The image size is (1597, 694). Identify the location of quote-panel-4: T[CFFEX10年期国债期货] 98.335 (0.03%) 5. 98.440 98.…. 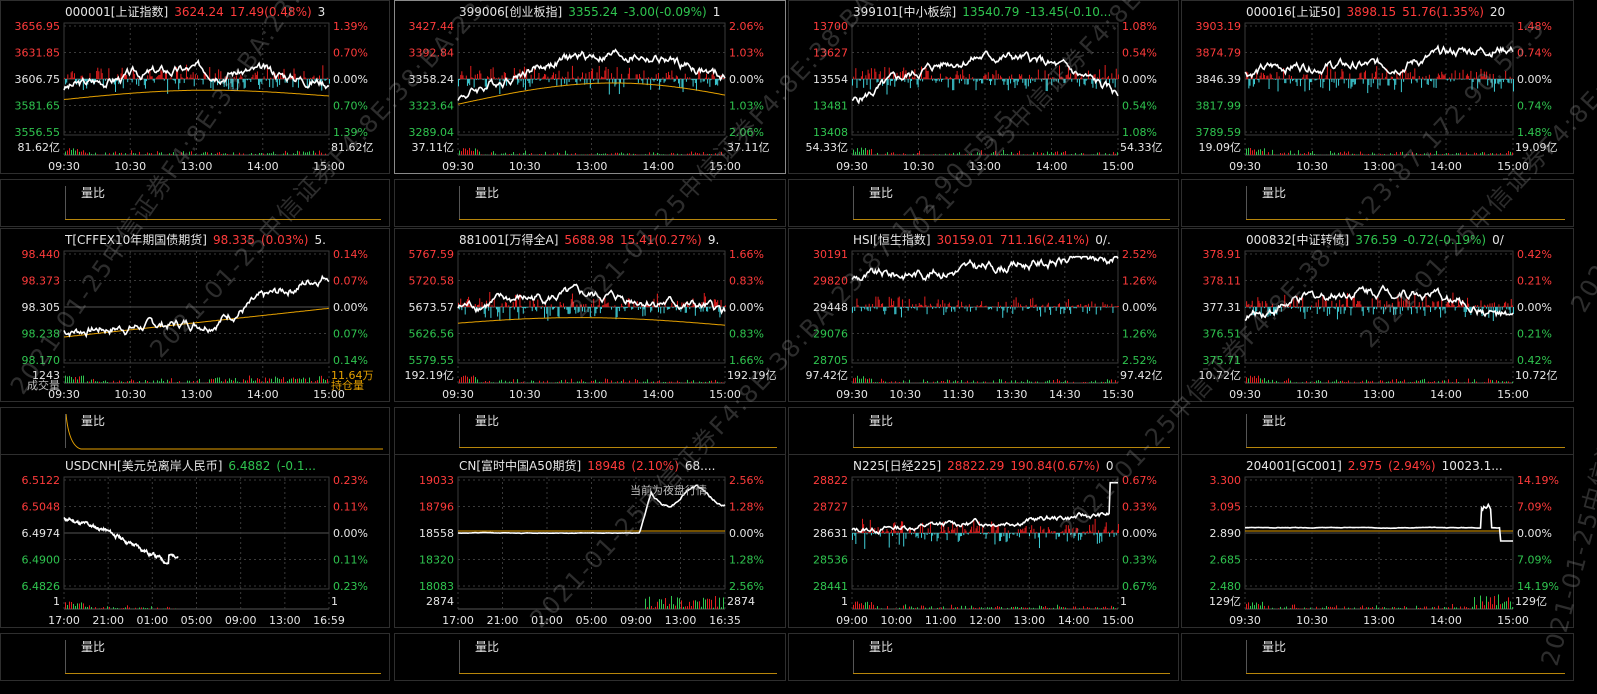
(195, 315).